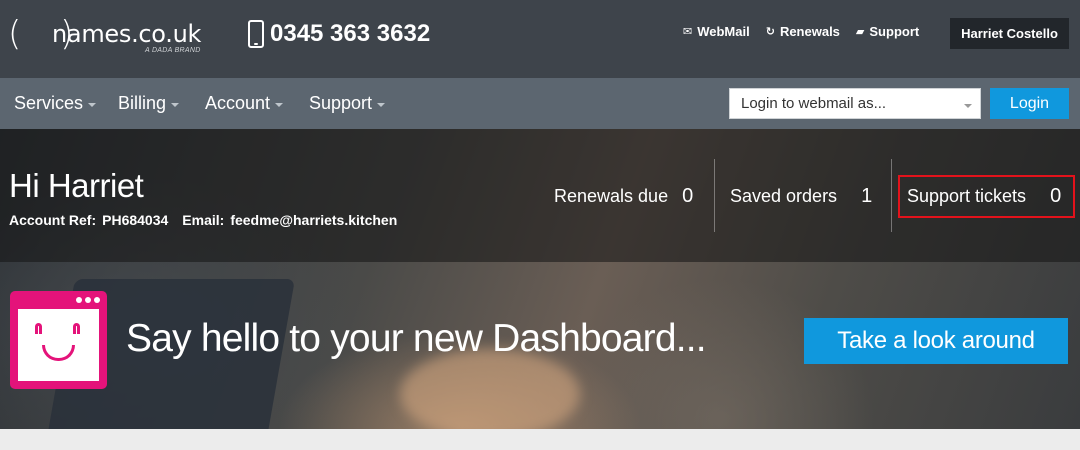 This screenshot has width=1080, height=450. What do you see at coordinates (688, 196) in the screenshot?
I see `stat-value: 0` at bounding box center [688, 196].